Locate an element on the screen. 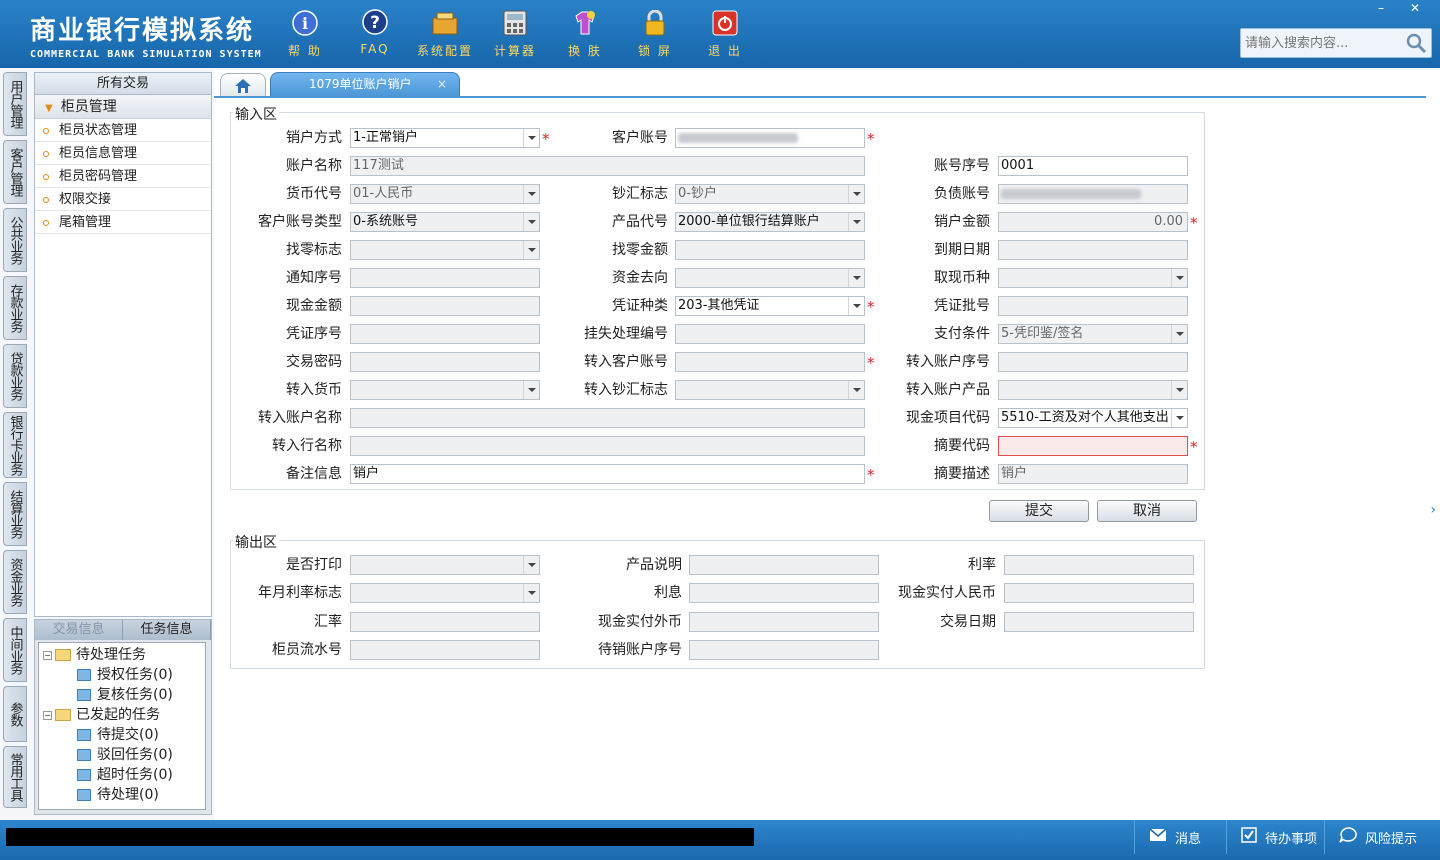 The image size is (1440, 860). tab-transaction-info: 交易信息 is located at coordinates (79, 630).